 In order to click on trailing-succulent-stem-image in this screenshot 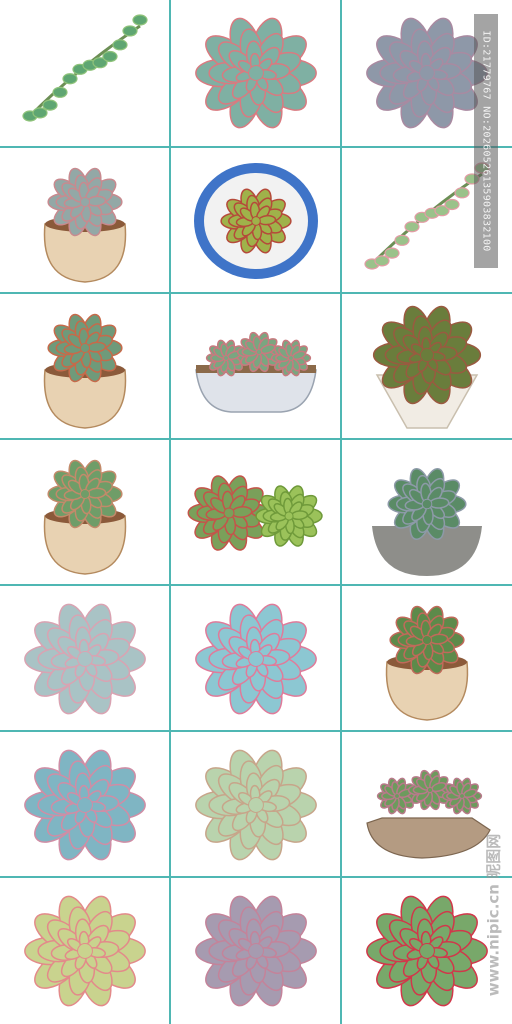, I will do `click(85, 68)`.